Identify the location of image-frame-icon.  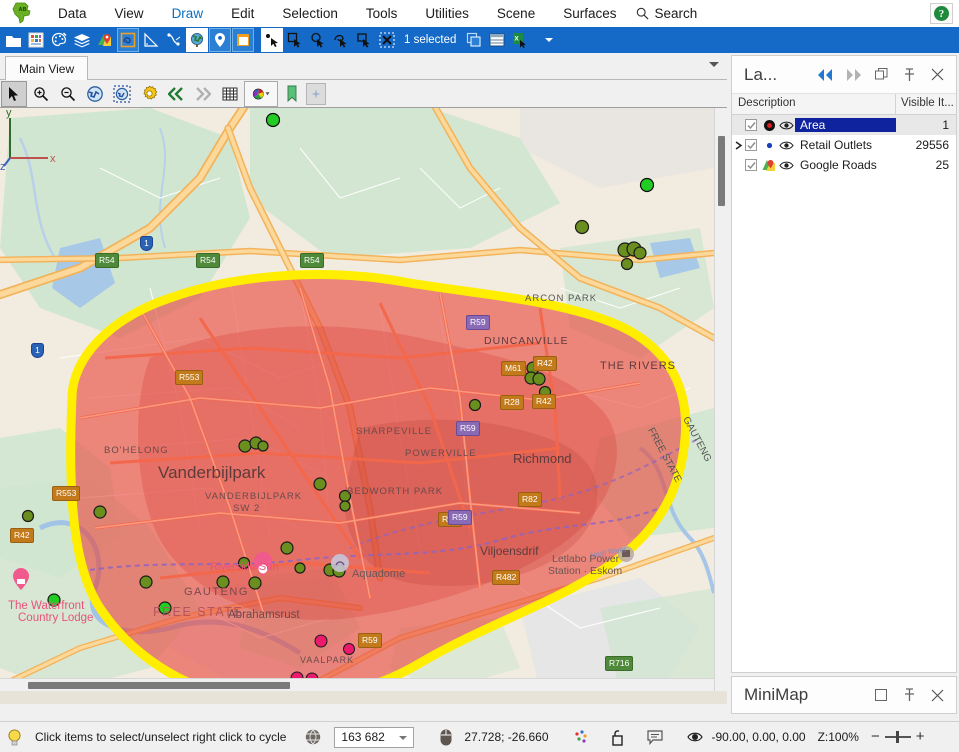
(243, 40).